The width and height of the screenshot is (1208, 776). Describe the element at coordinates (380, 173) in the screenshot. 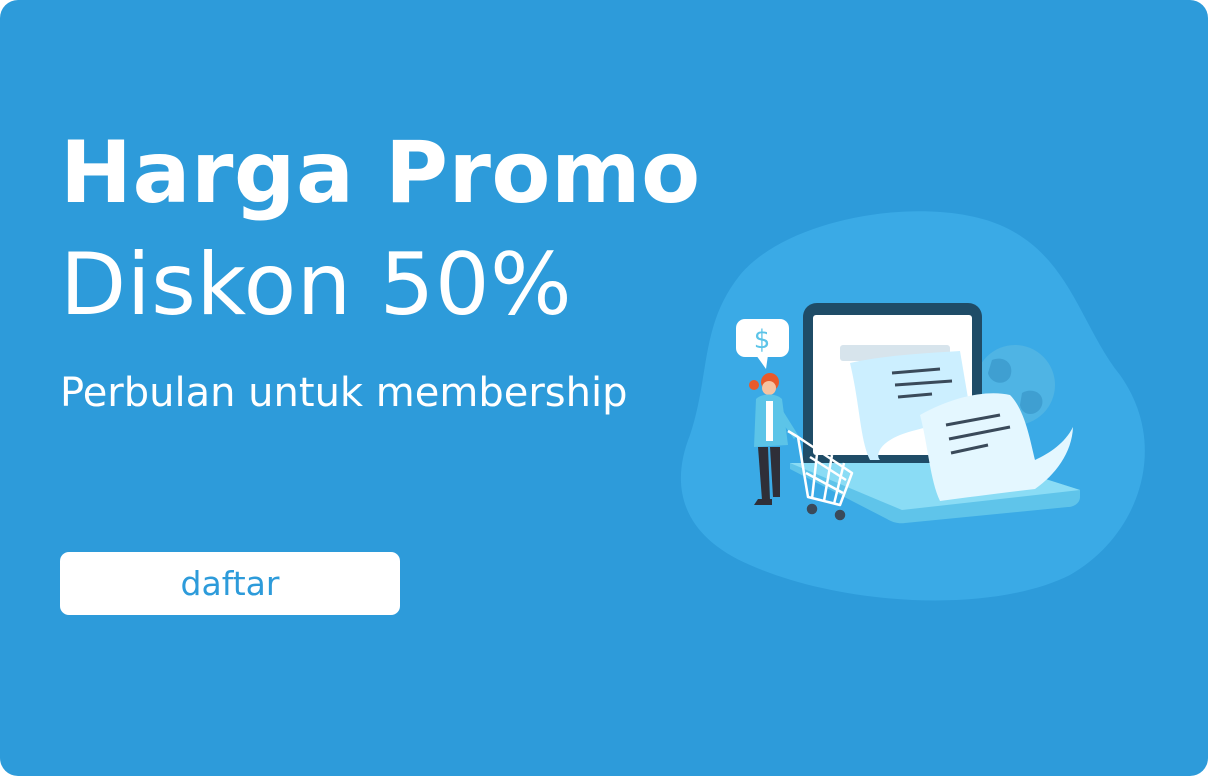

I see `promo-headline: Harga Promo` at that location.